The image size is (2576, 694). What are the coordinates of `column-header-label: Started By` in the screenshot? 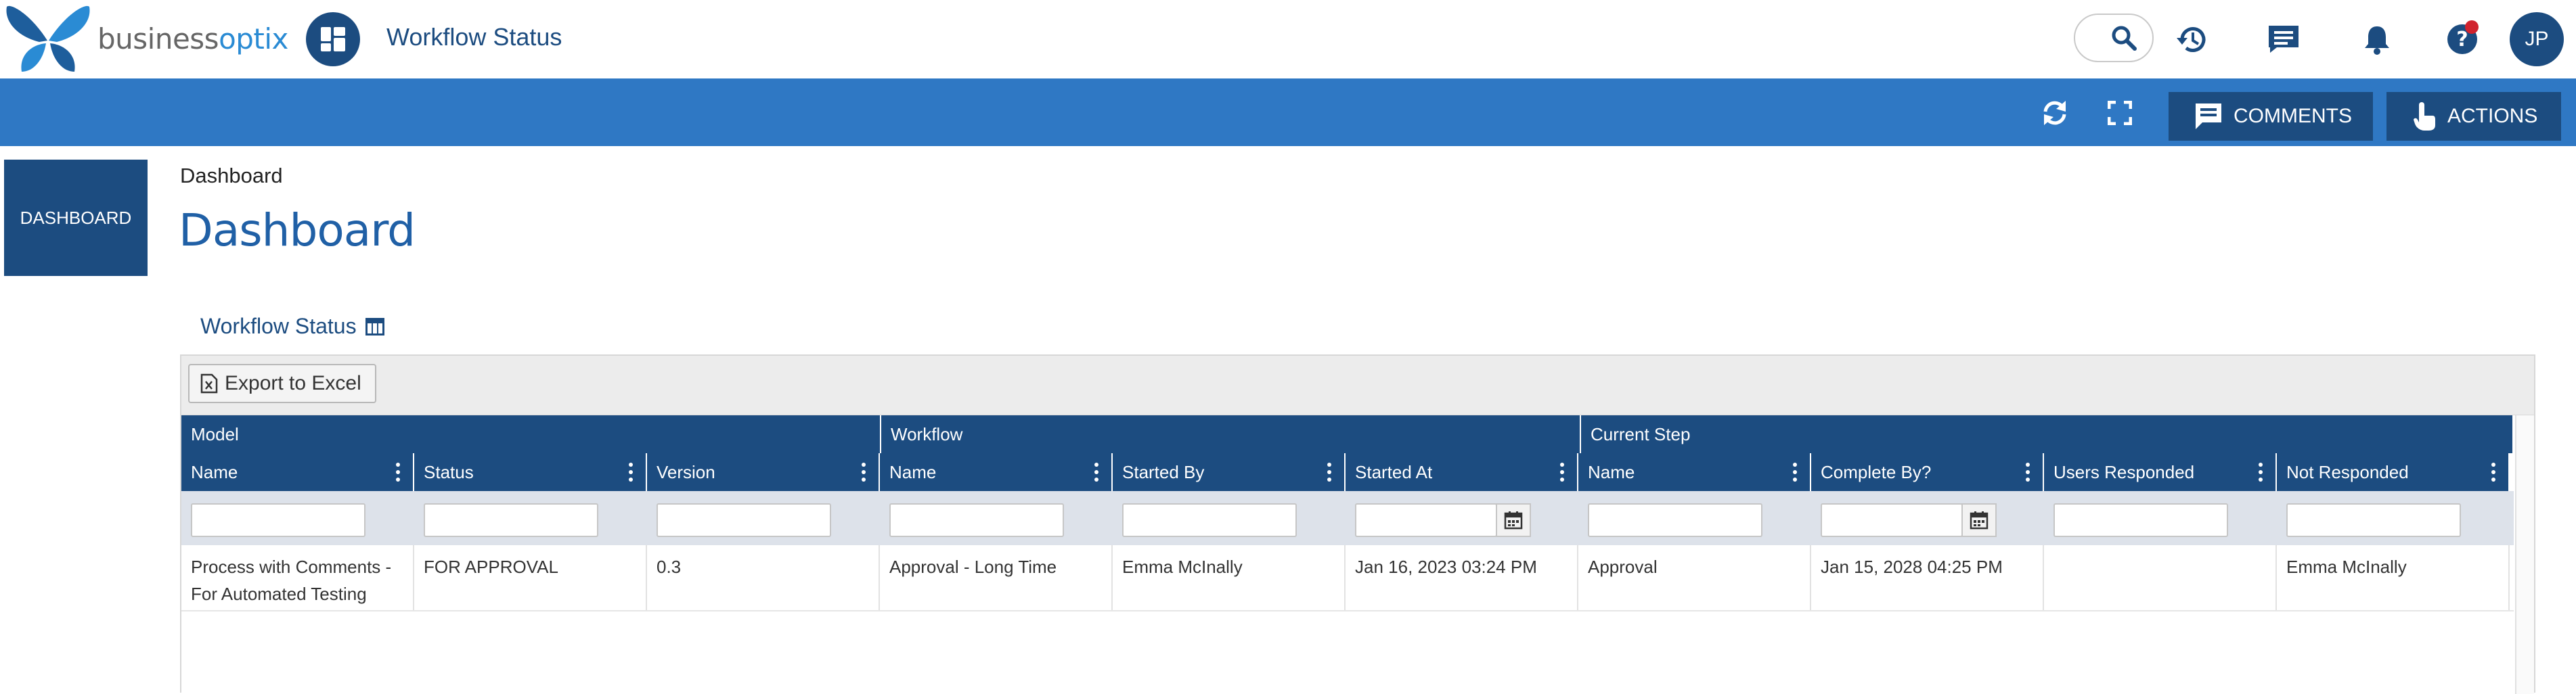 It's located at (1163, 472).